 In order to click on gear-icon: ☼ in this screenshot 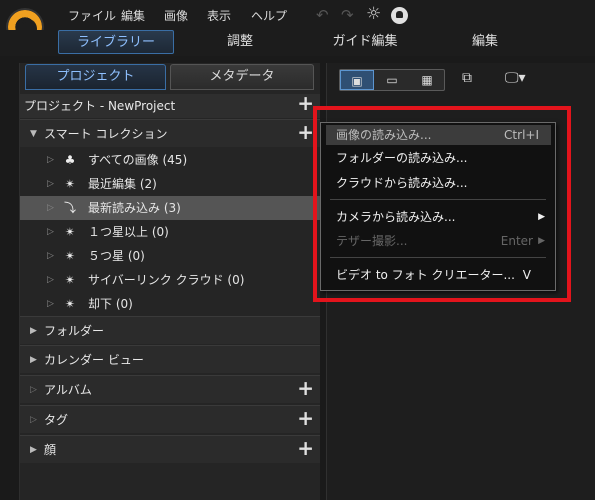, I will do `click(373, 14)`.